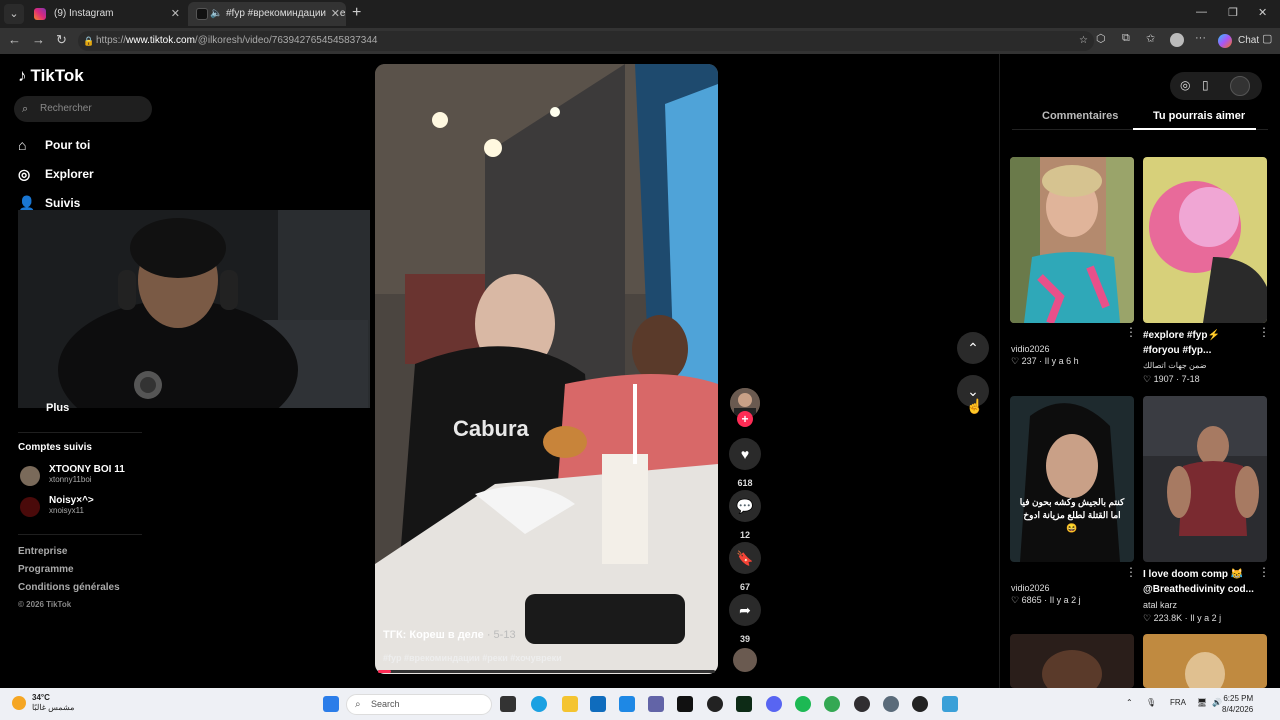 The height and width of the screenshot is (720, 1280). What do you see at coordinates (14, 39) in the screenshot?
I see `back-icon: ←` at bounding box center [14, 39].